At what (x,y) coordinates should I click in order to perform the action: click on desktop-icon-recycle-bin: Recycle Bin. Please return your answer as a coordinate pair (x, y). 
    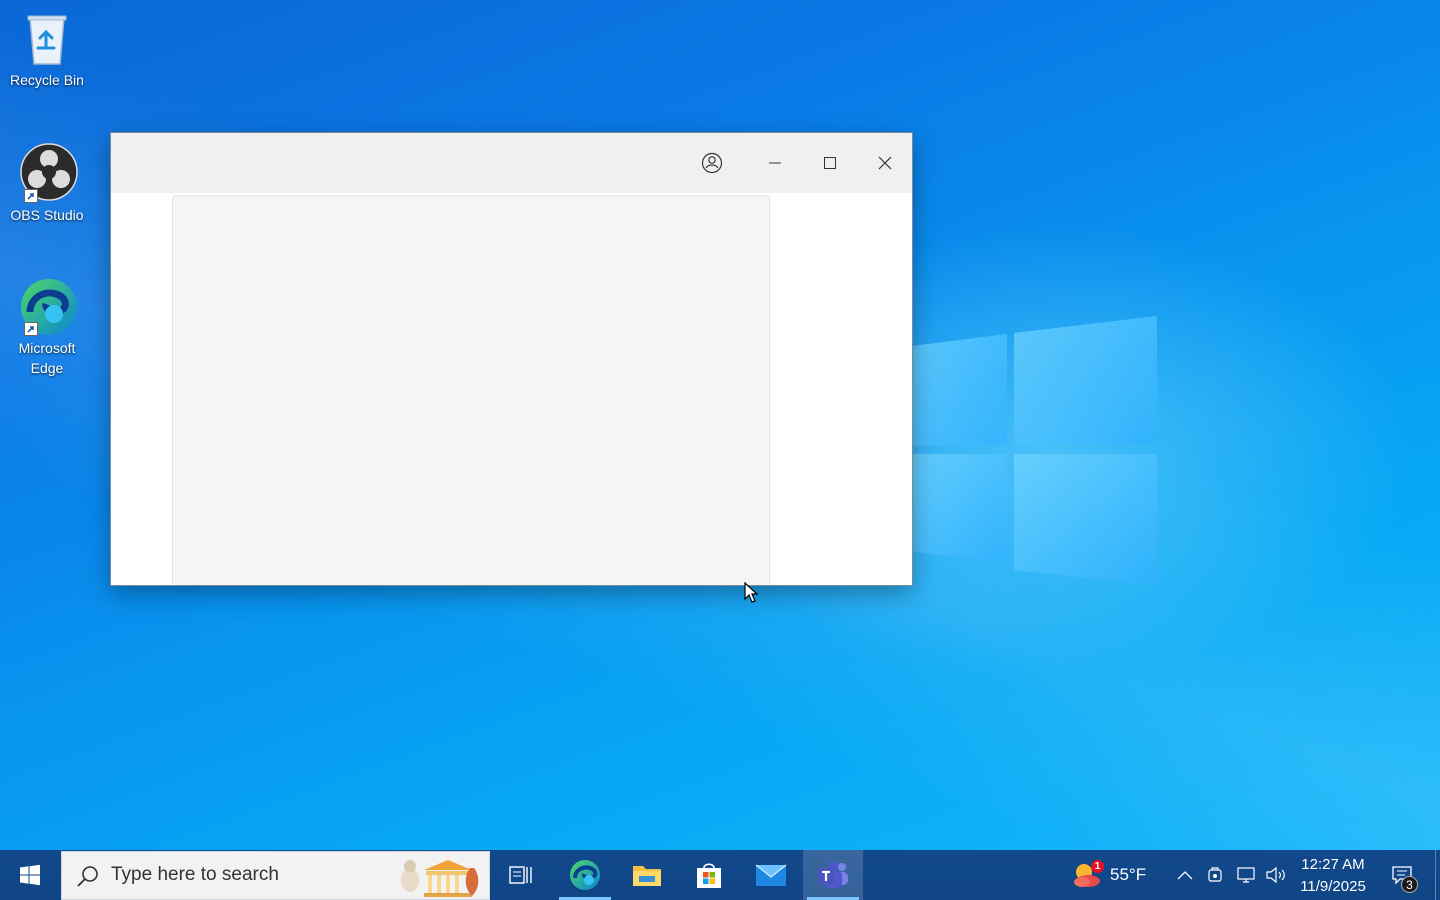
    Looking at the image, I should click on (47, 49).